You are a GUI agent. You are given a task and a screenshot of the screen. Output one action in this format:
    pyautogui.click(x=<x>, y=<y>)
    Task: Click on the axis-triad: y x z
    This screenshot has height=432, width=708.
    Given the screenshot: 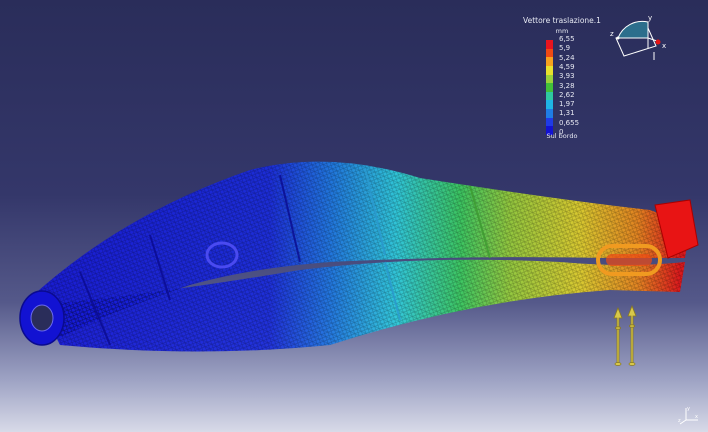 What is the action you would take?
    pyautogui.click(x=688, y=415)
    